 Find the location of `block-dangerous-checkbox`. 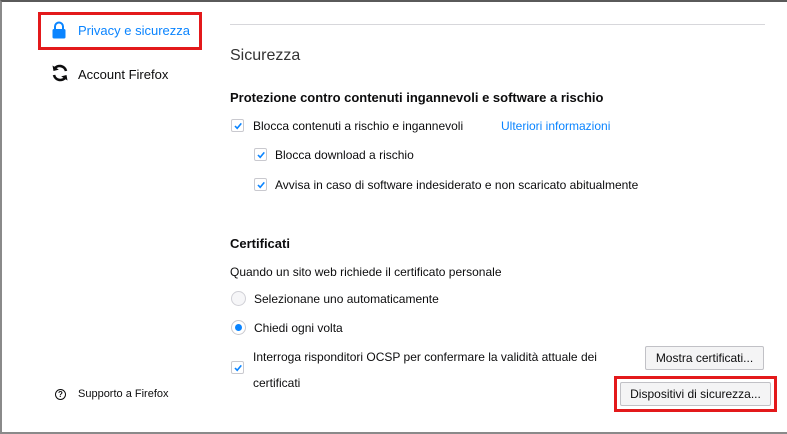

block-dangerous-checkbox is located at coordinates (237, 125).